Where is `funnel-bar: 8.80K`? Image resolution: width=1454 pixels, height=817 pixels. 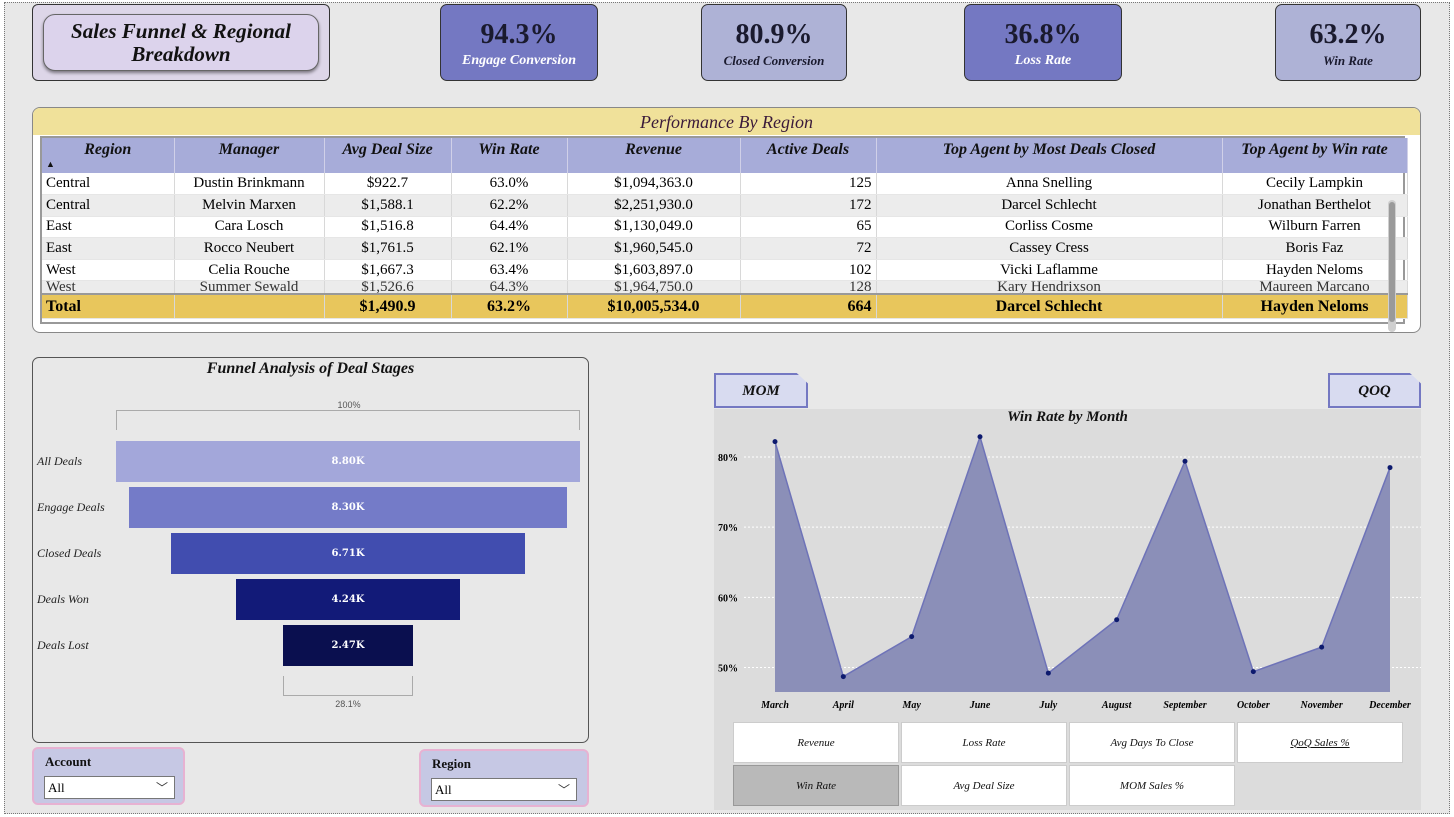 funnel-bar: 8.80K is located at coordinates (348, 461).